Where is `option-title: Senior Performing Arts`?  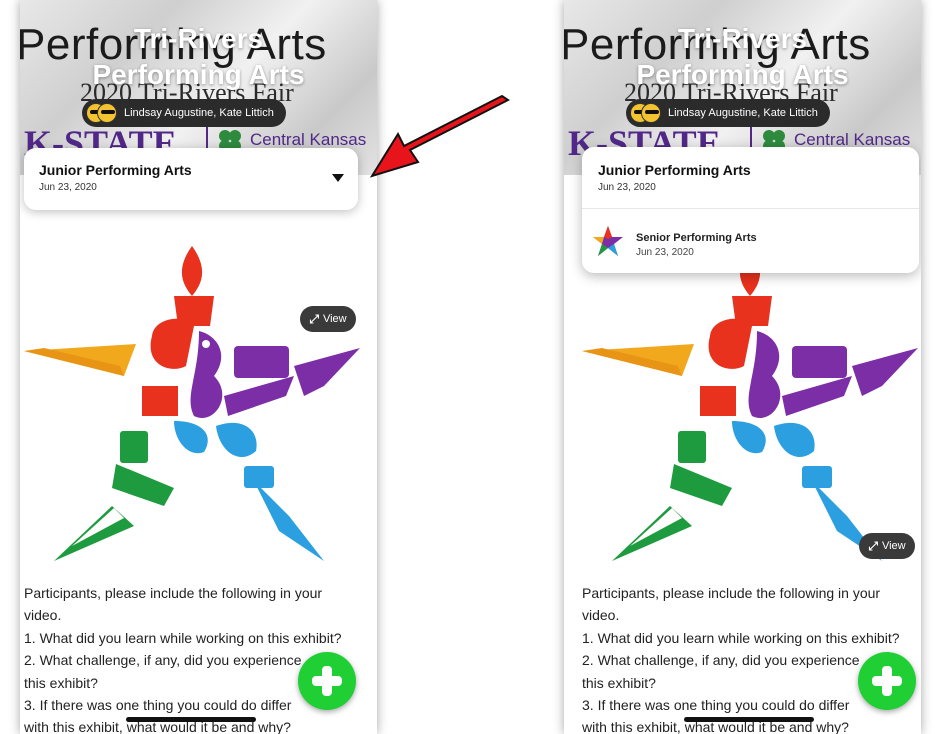 option-title: Senior Performing Arts is located at coordinates (696, 238).